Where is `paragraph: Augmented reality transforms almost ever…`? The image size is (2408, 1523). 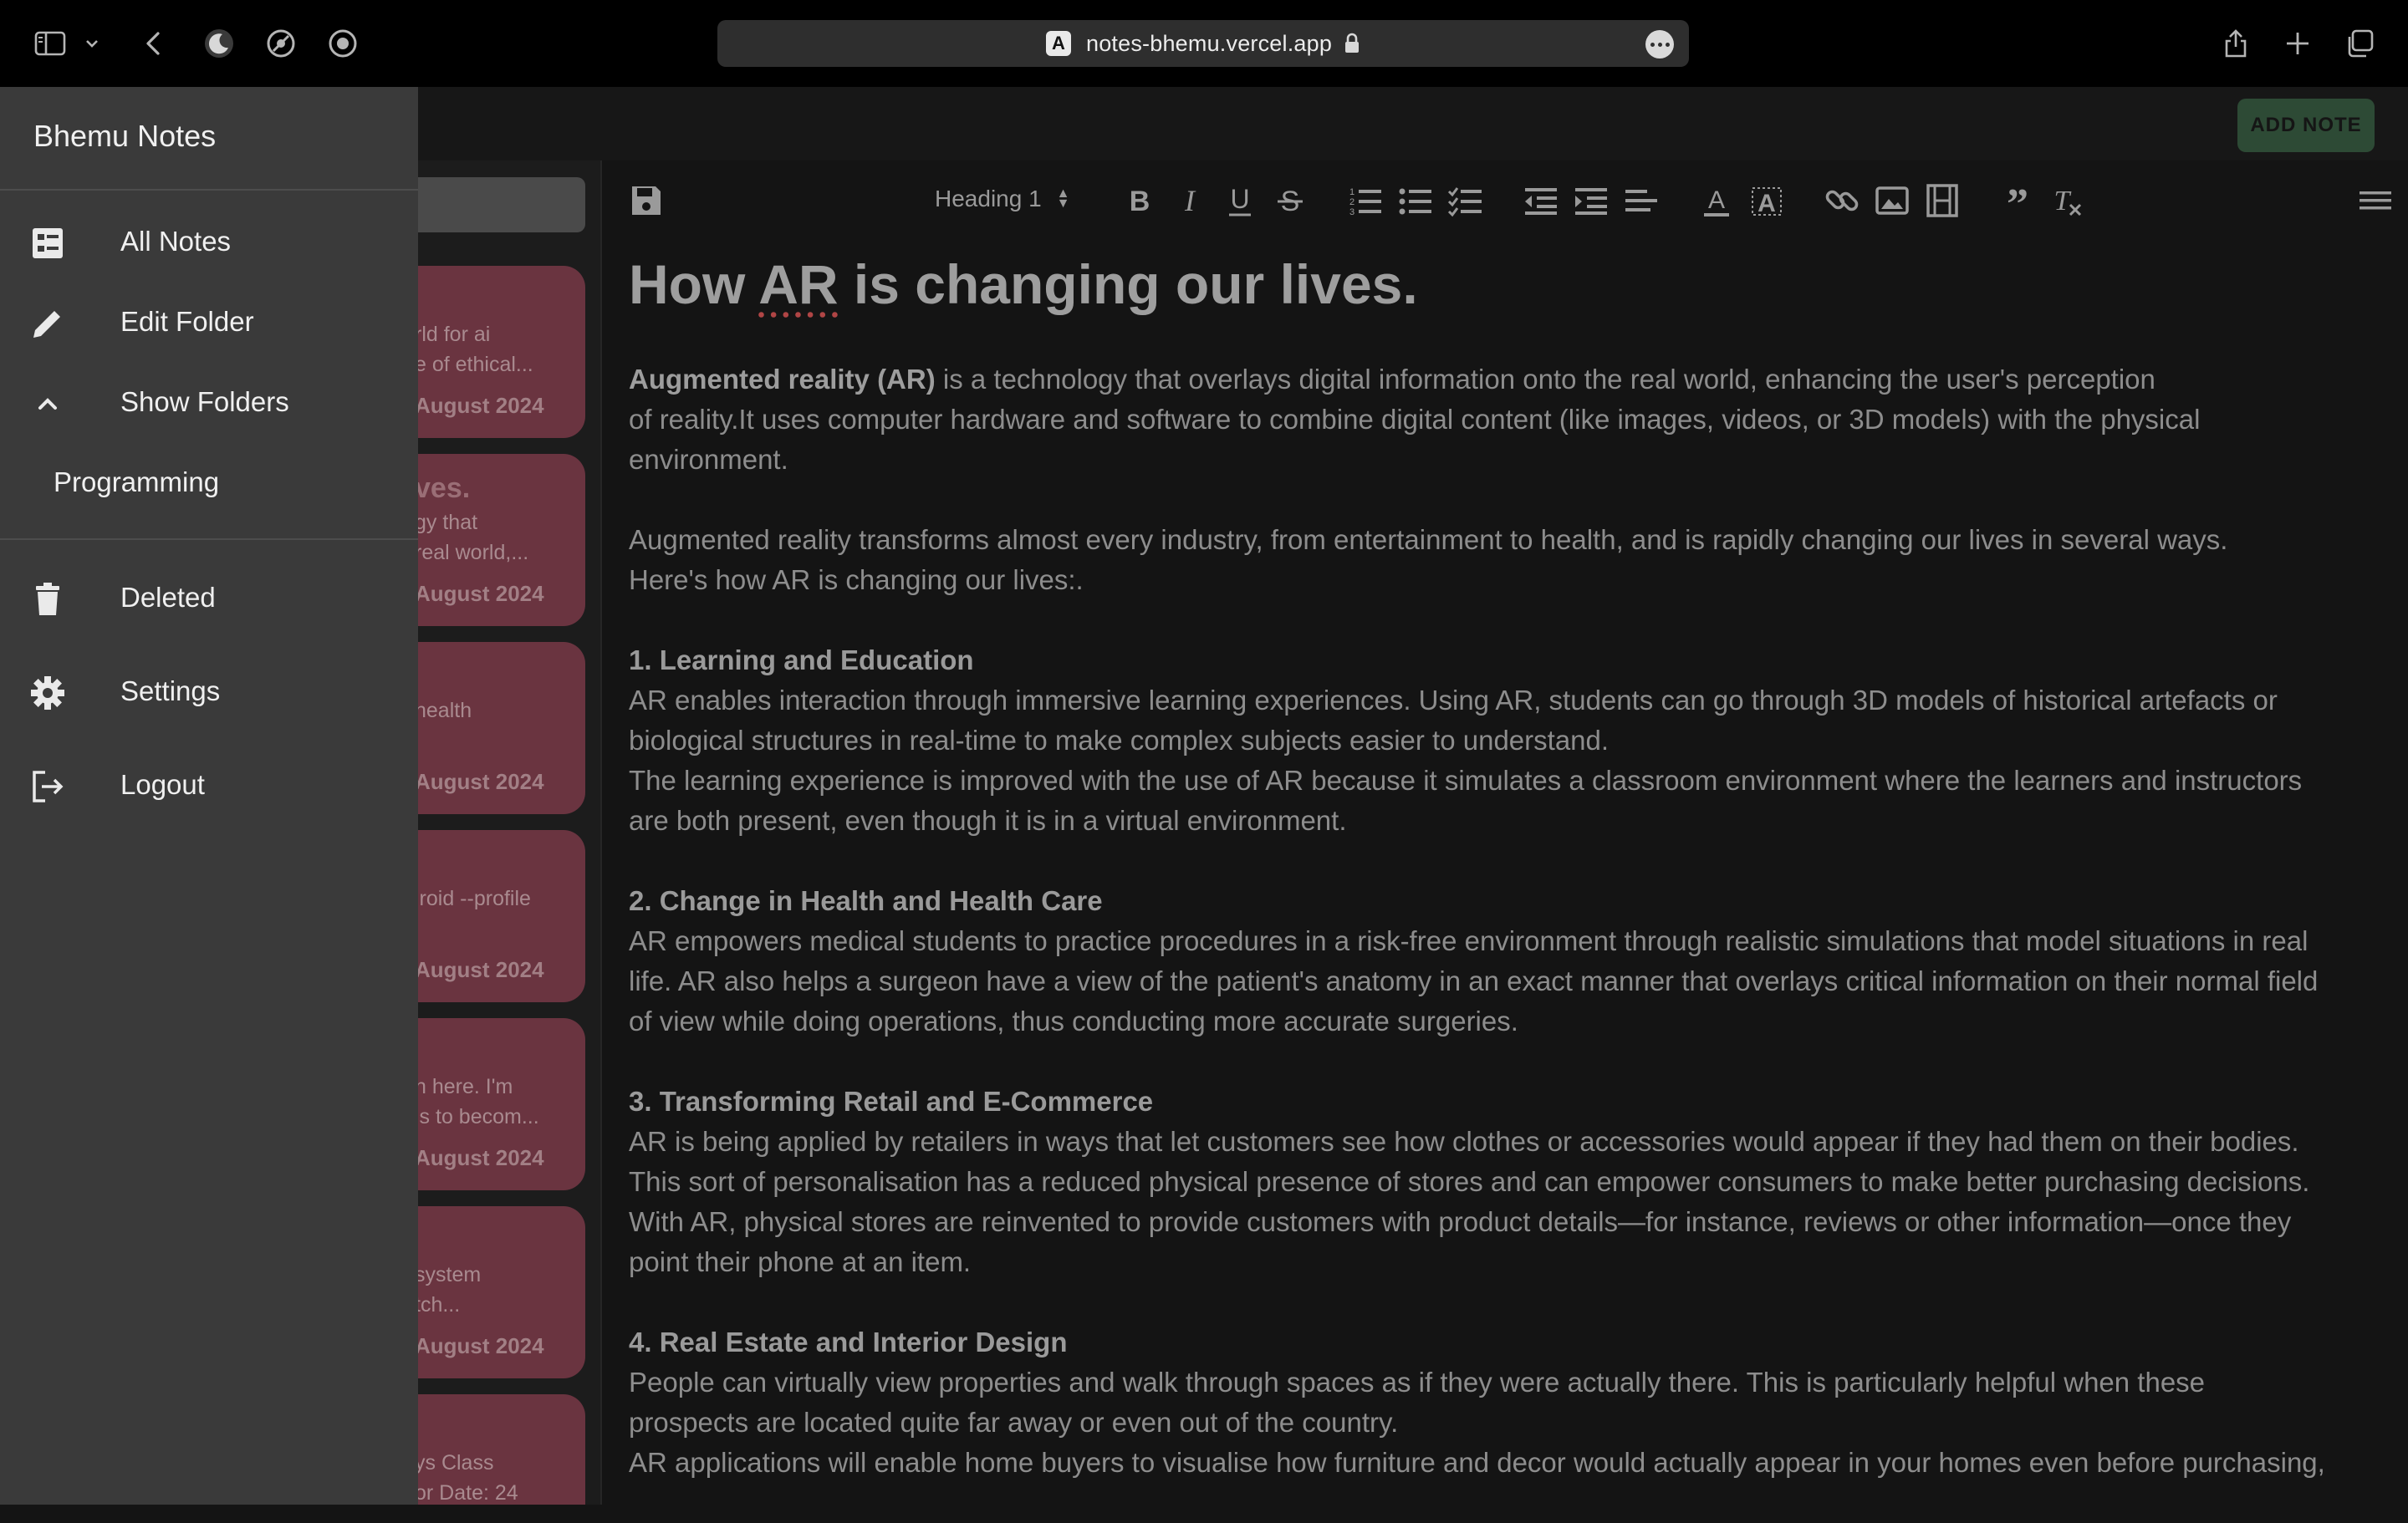 paragraph: Augmented reality transforms almost ever… is located at coordinates (1429, 559).